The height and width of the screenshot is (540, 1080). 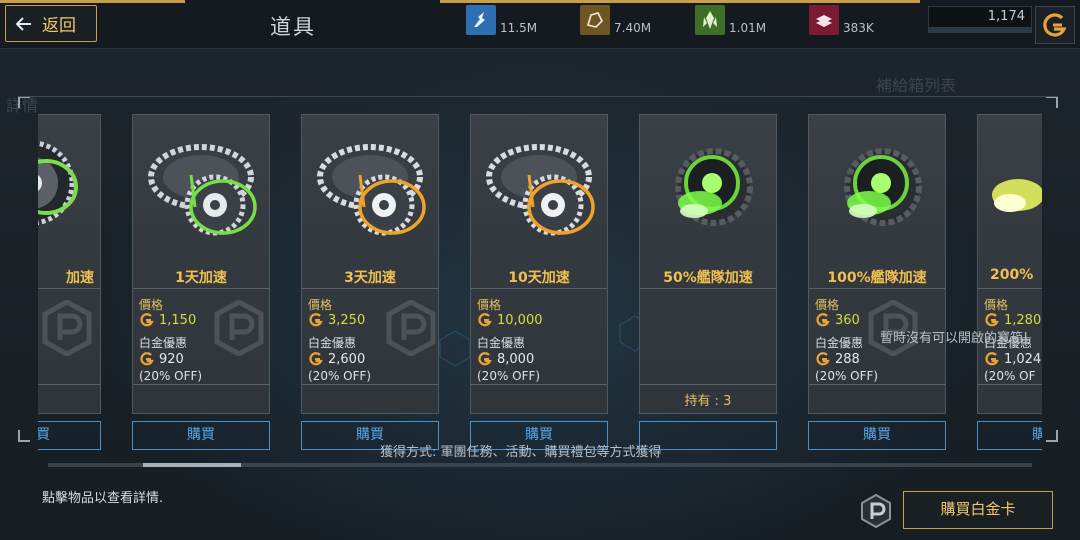 What do you see at coordinates (59, 26) in the screenshot?
I see `back-label: 返回` at bounding box center [59, 26].